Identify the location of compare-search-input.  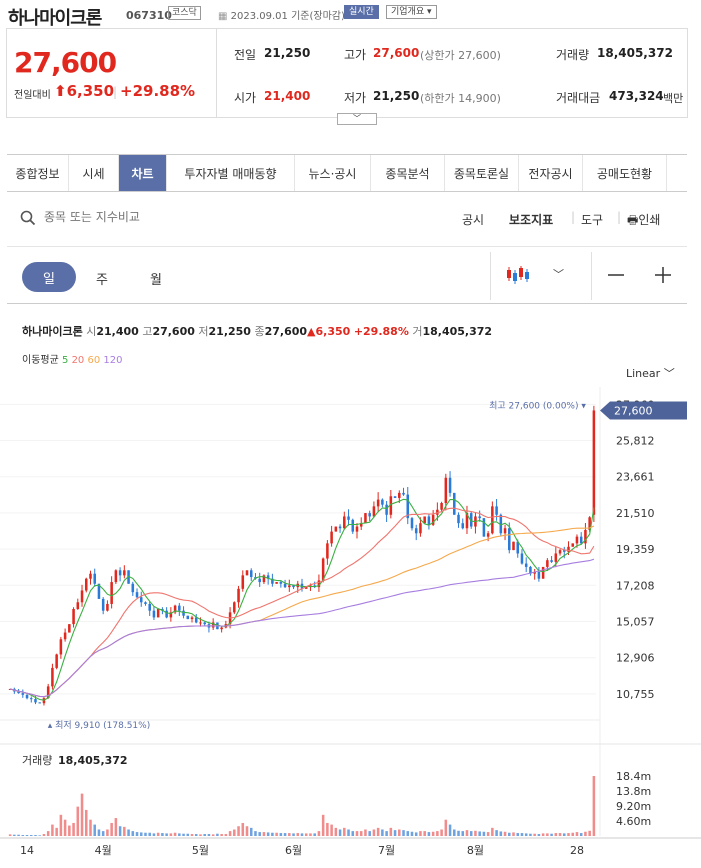
(144, 217).